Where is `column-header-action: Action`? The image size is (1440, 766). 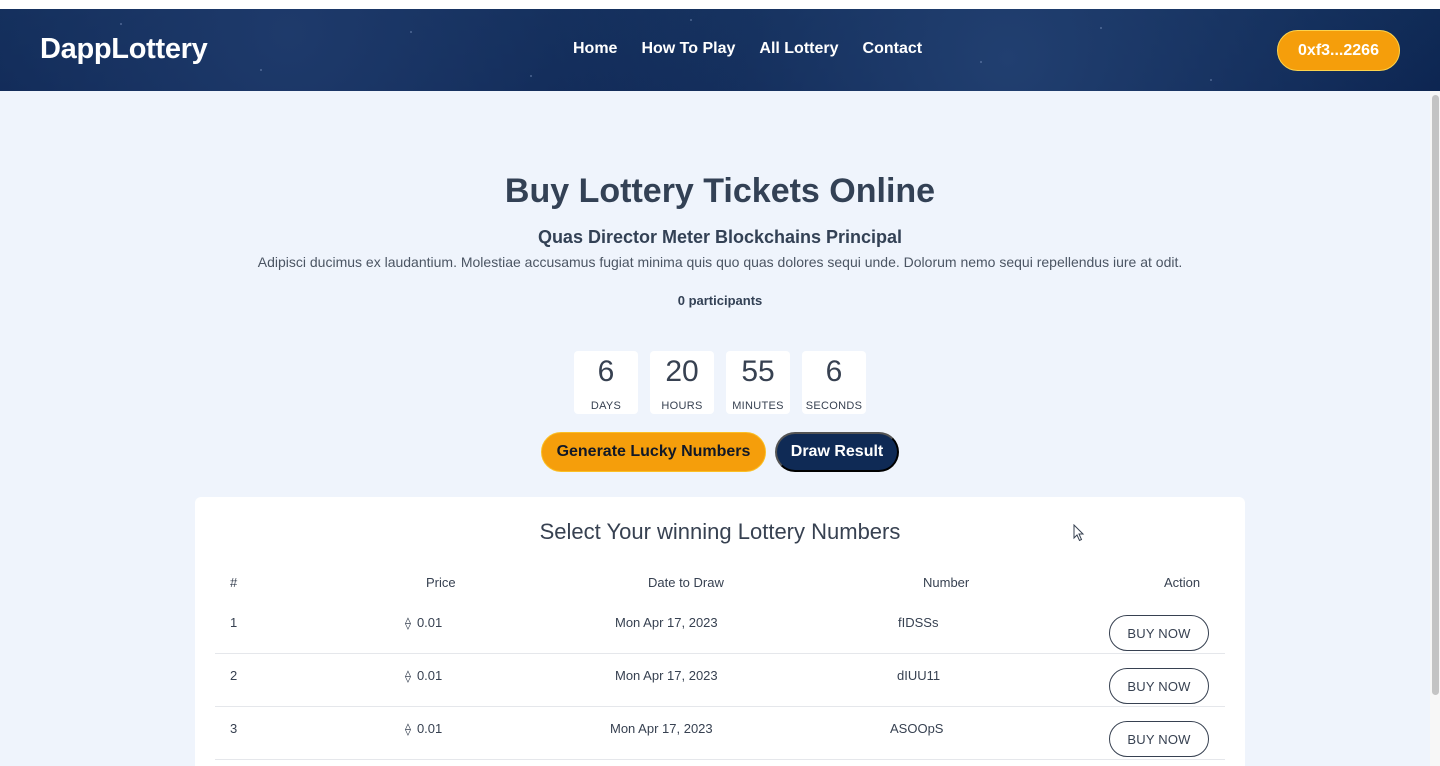 column-header-action: Action is located at coordinates (1182, 582).